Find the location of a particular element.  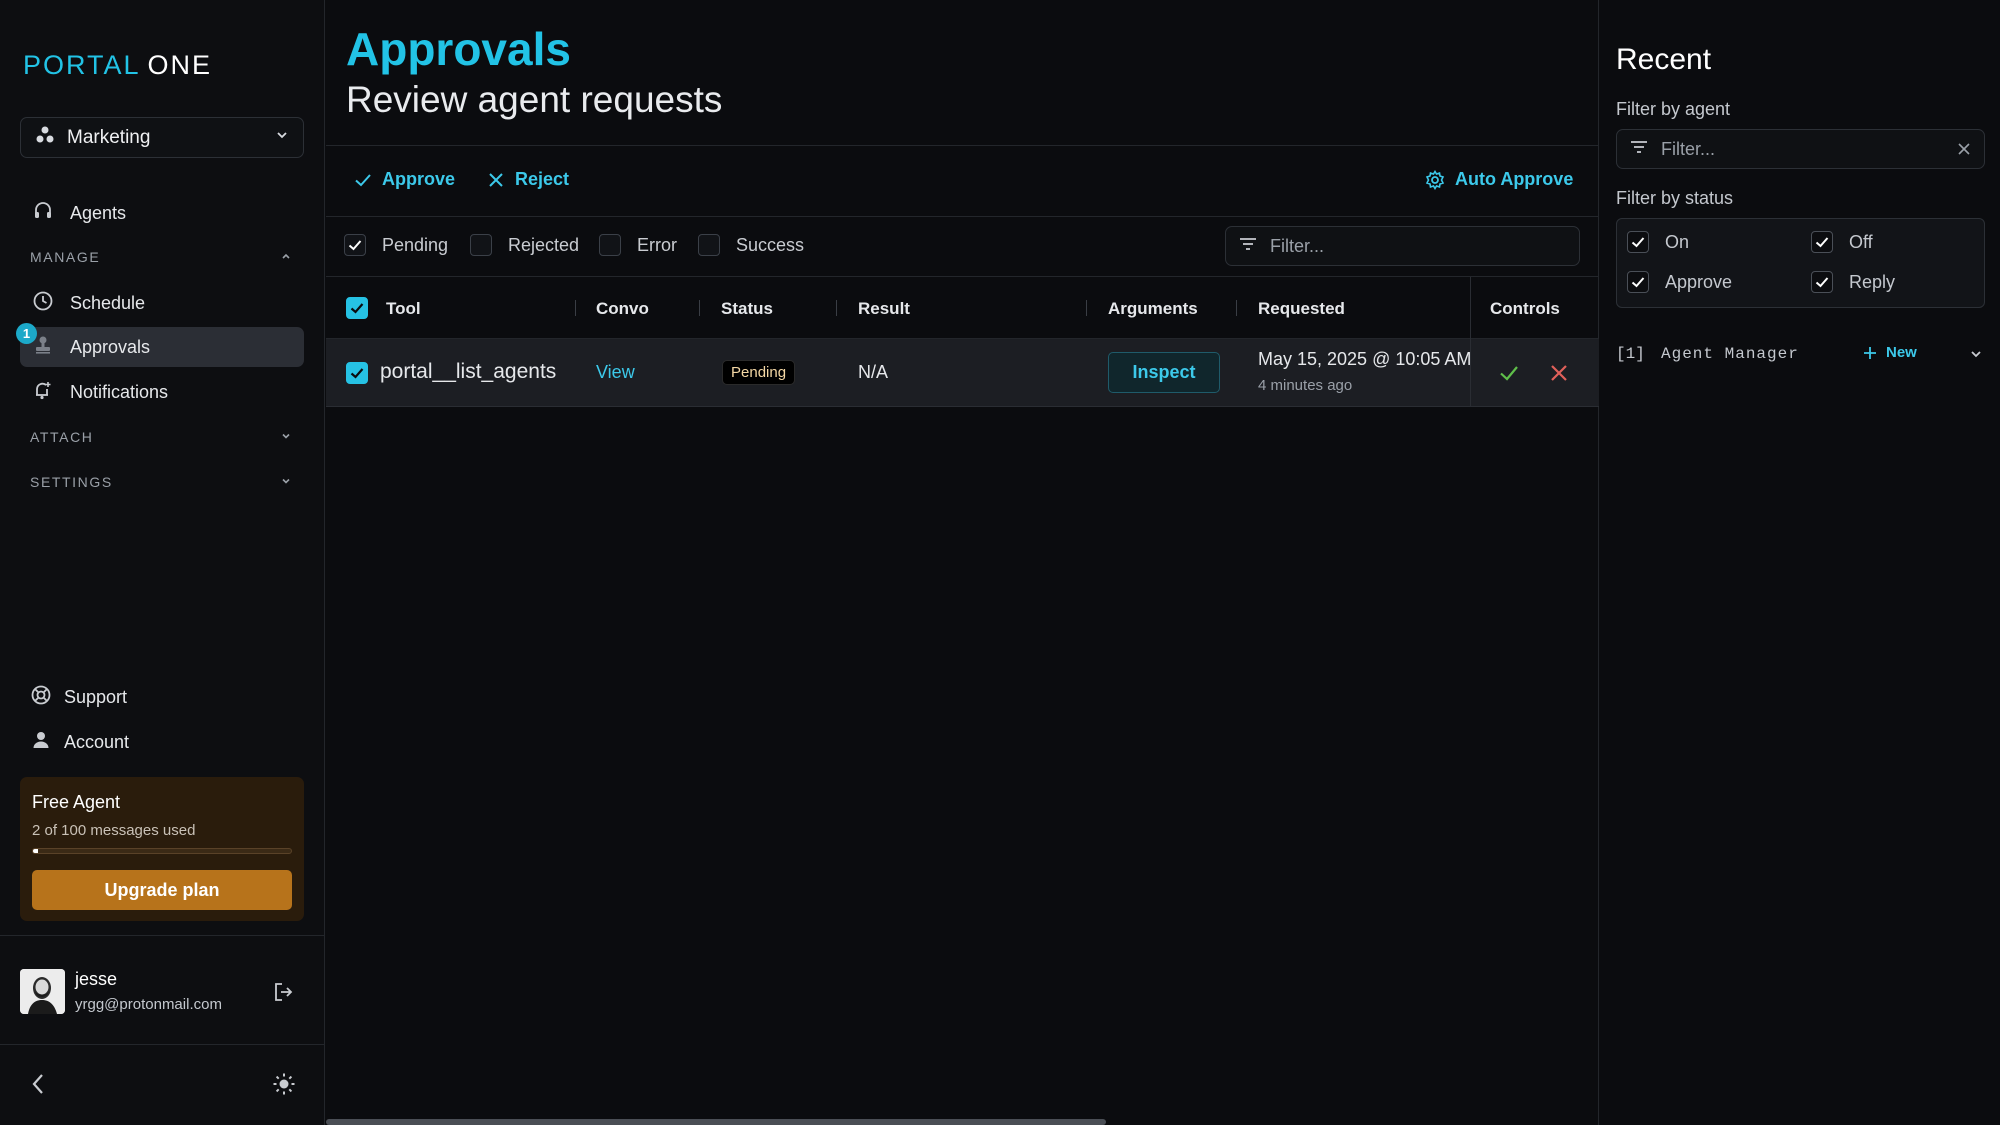

status-approve: Approve is located at coordinates (1679, 282).